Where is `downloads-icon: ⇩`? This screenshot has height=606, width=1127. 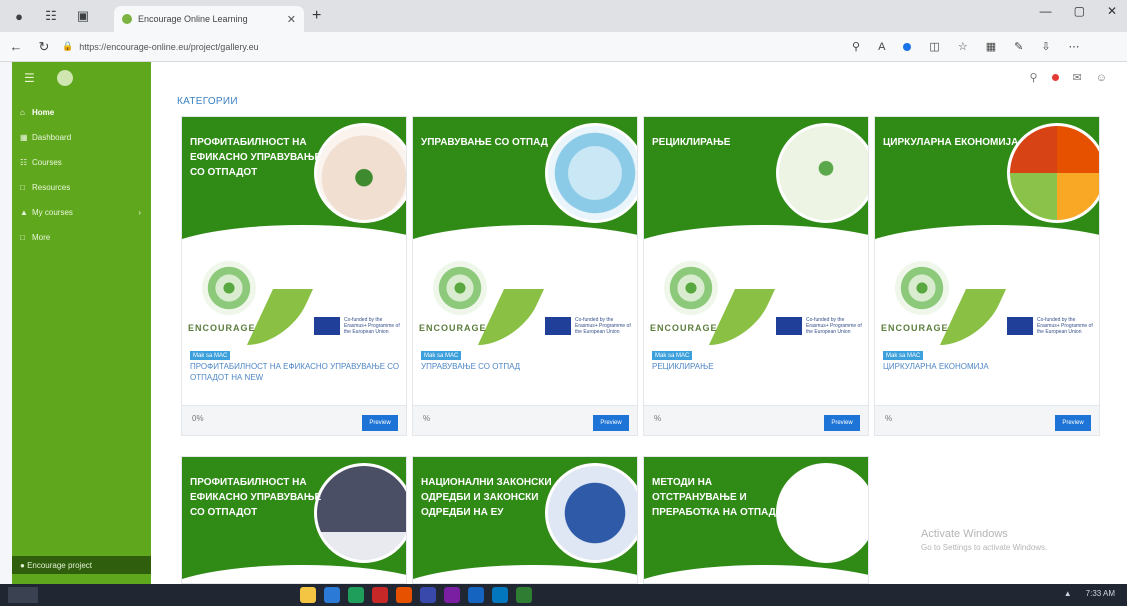
downloads-icon: ⇩ is located at coordinates (1045, 46).